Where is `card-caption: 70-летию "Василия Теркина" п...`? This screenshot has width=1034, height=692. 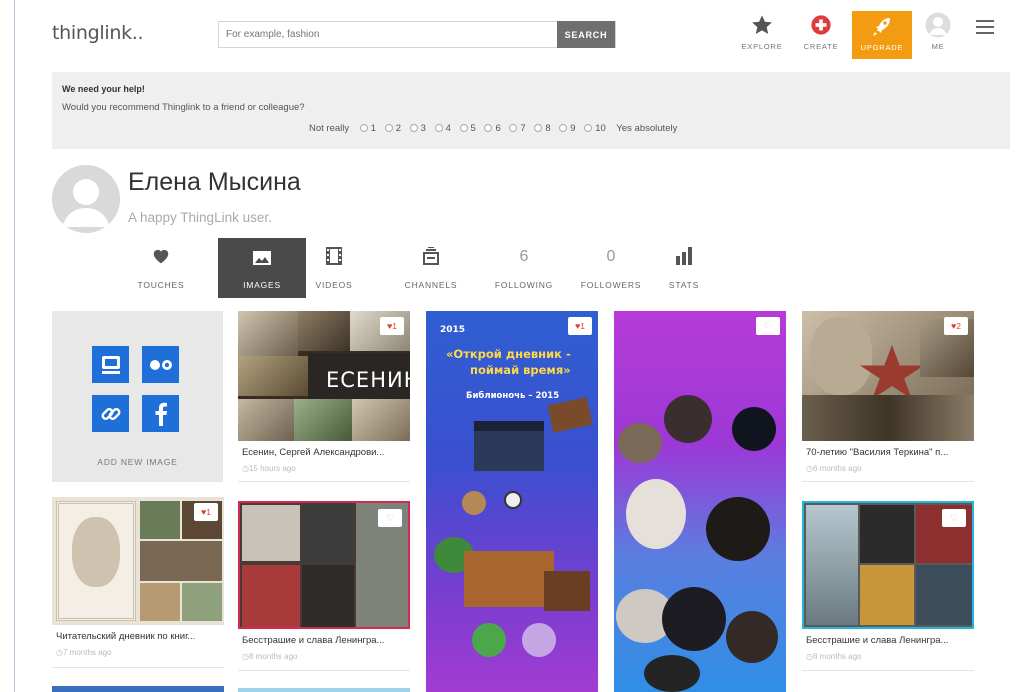 card-caption: 70-летию "Василия Теркина" п... is located at coordinates (889, 452).